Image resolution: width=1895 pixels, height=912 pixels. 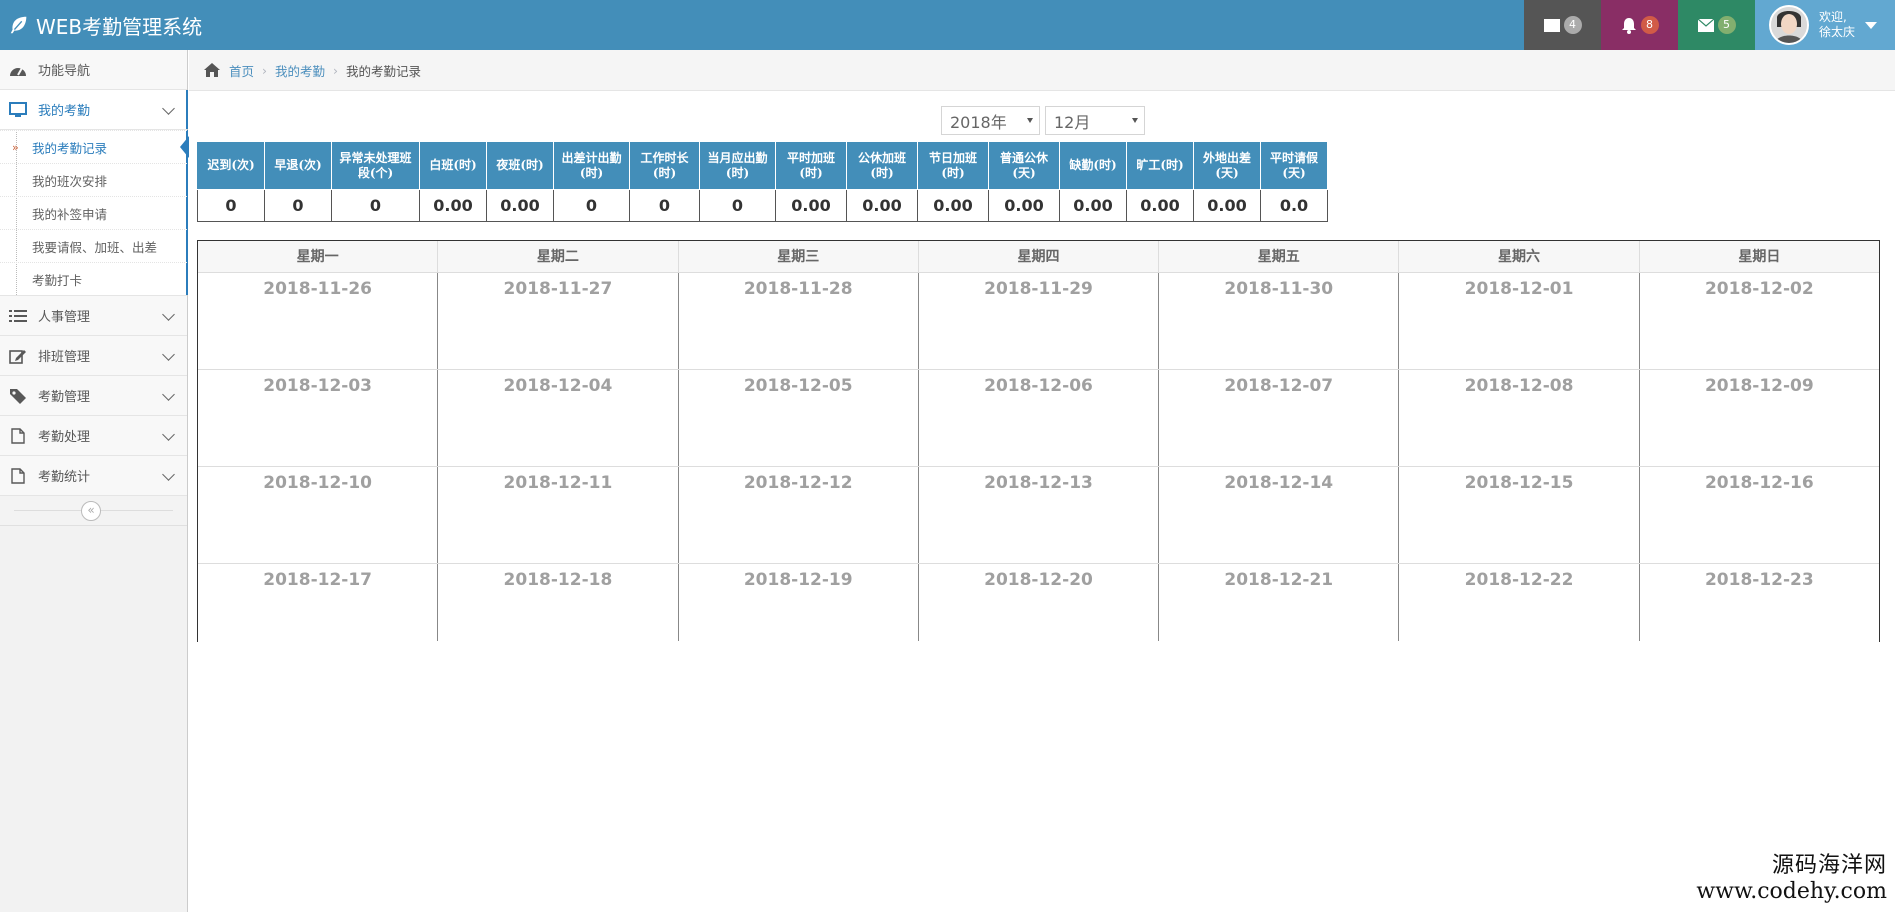 What do you see at coordinates (93, 436) in the screenshot?
I see `sidebar-item-attendance-processing: 考勤处理` at bounding box center [93, 436].